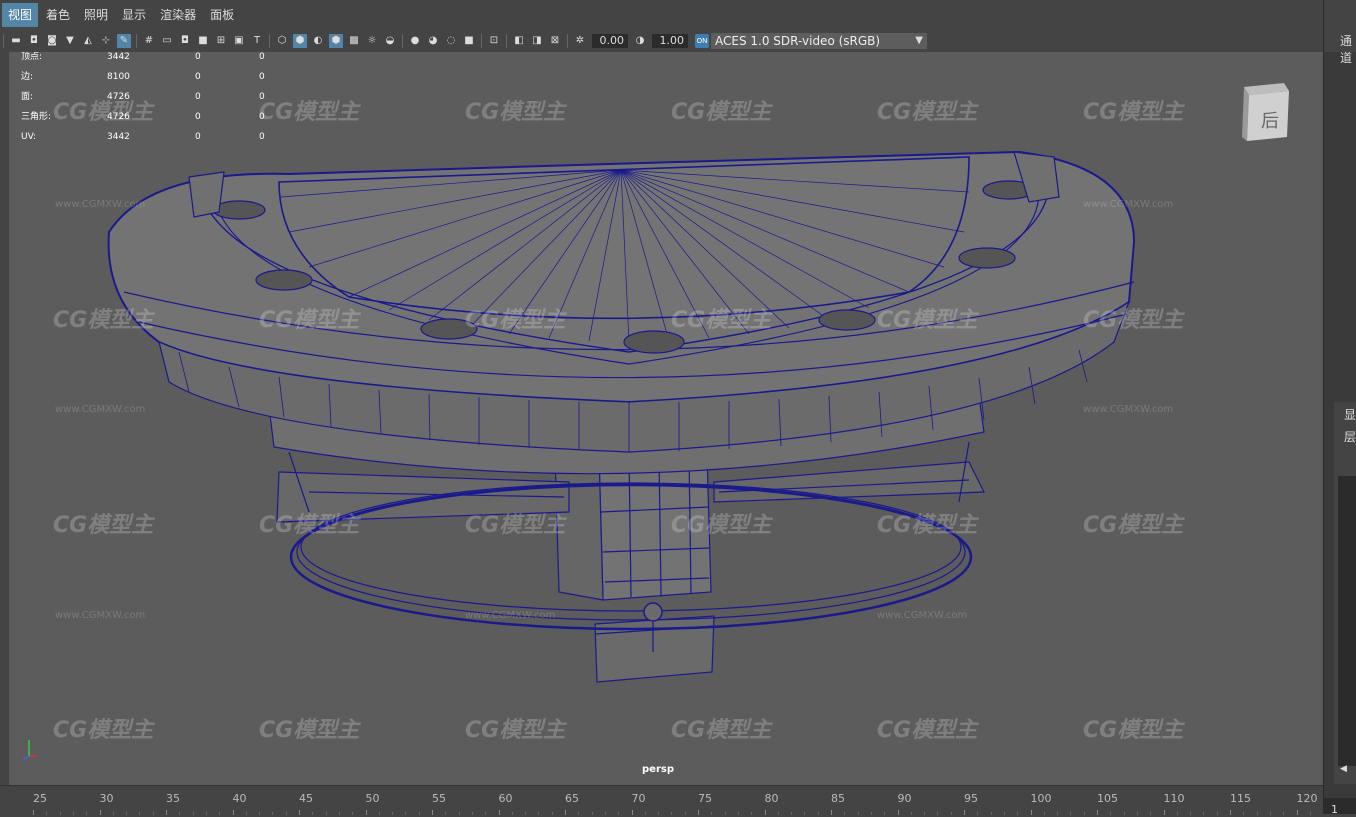 The image size is (1356, 817). I want to click on multisample-aa-icon: ◌, so click(451, 41).